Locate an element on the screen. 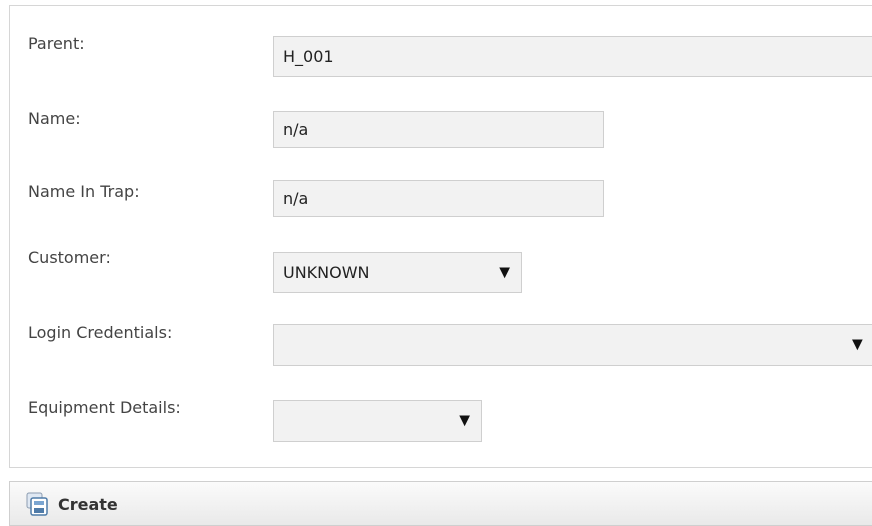 This screenshot has height=526, width=872. create-button: Create is located at coordinates (72, 504).